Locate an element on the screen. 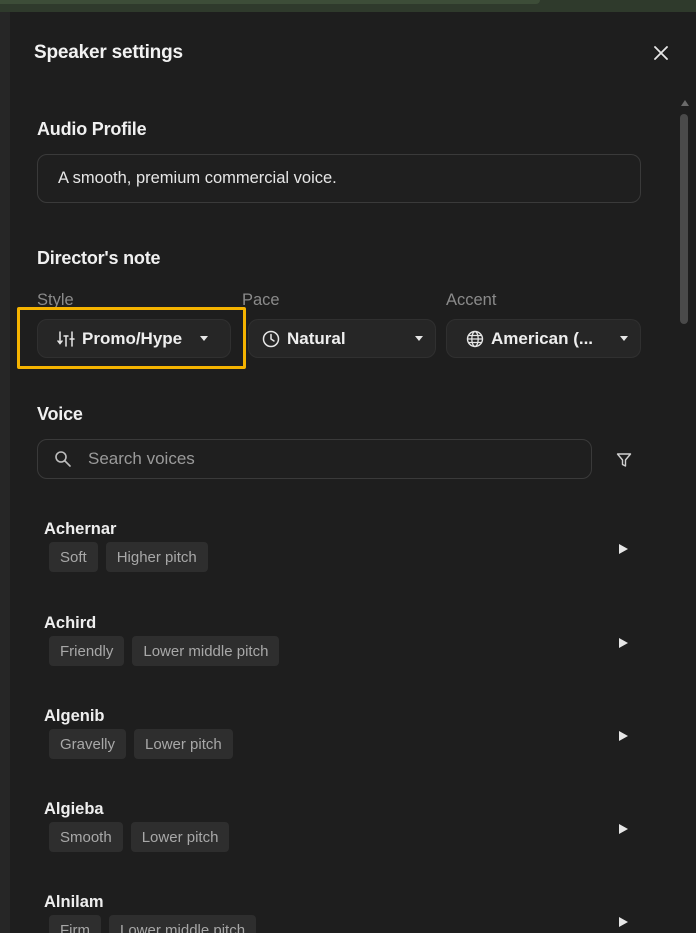  audio-profile-field: A smooth, premium commercial voice. is located at coordinates (339, 178).